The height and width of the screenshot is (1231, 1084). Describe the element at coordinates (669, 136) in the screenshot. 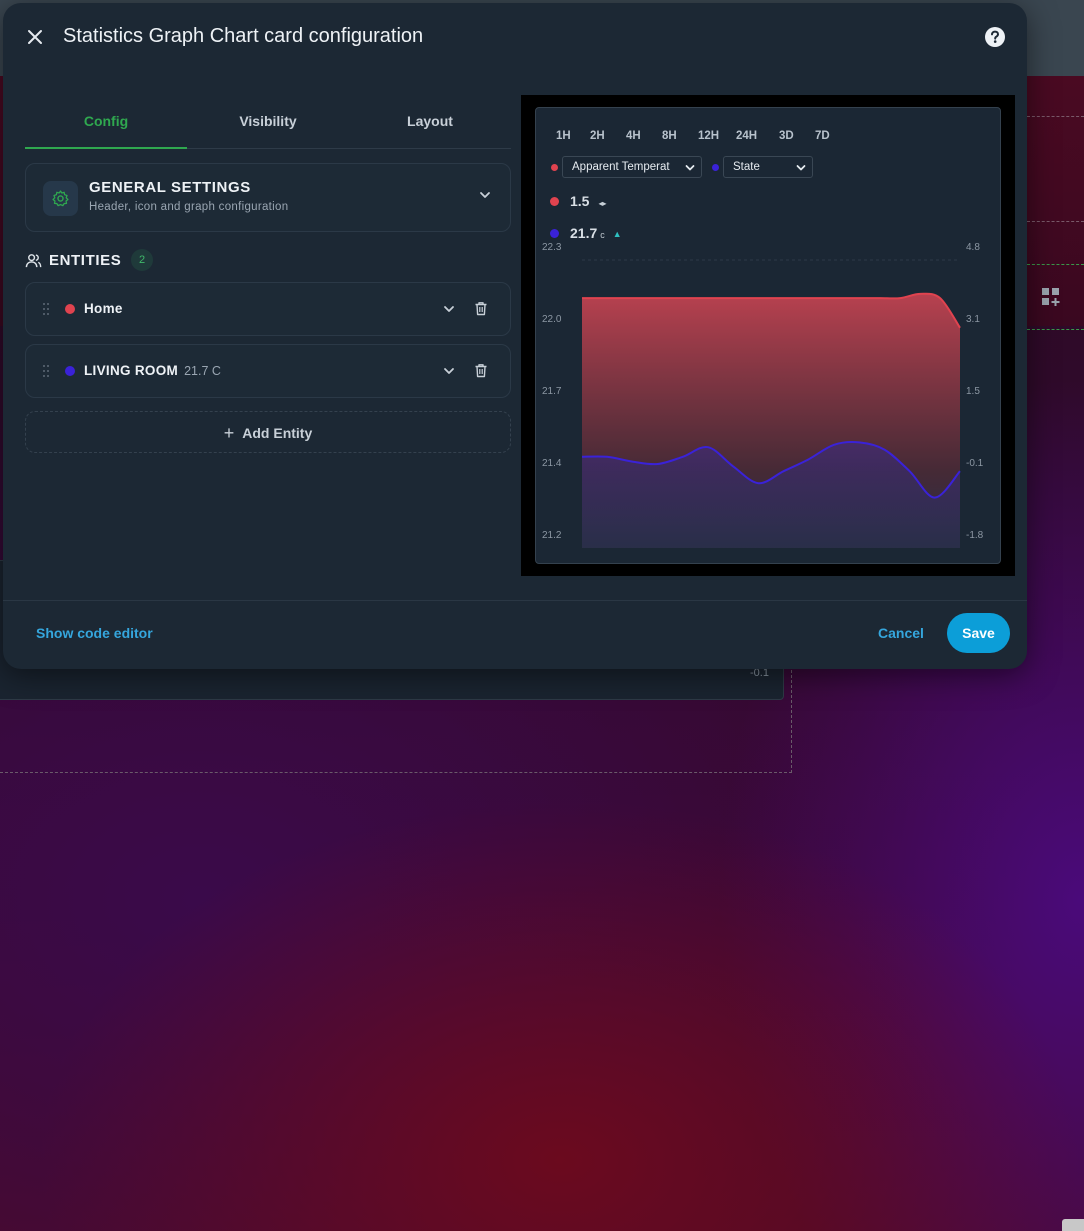

I see `range-8h: 8H` at that location.